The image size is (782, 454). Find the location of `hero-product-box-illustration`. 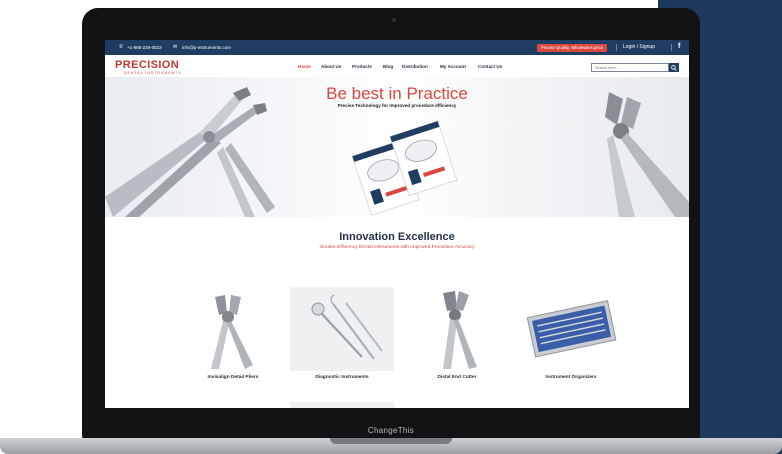

hero-product-box-illustration is located at coordinates (404, 168).